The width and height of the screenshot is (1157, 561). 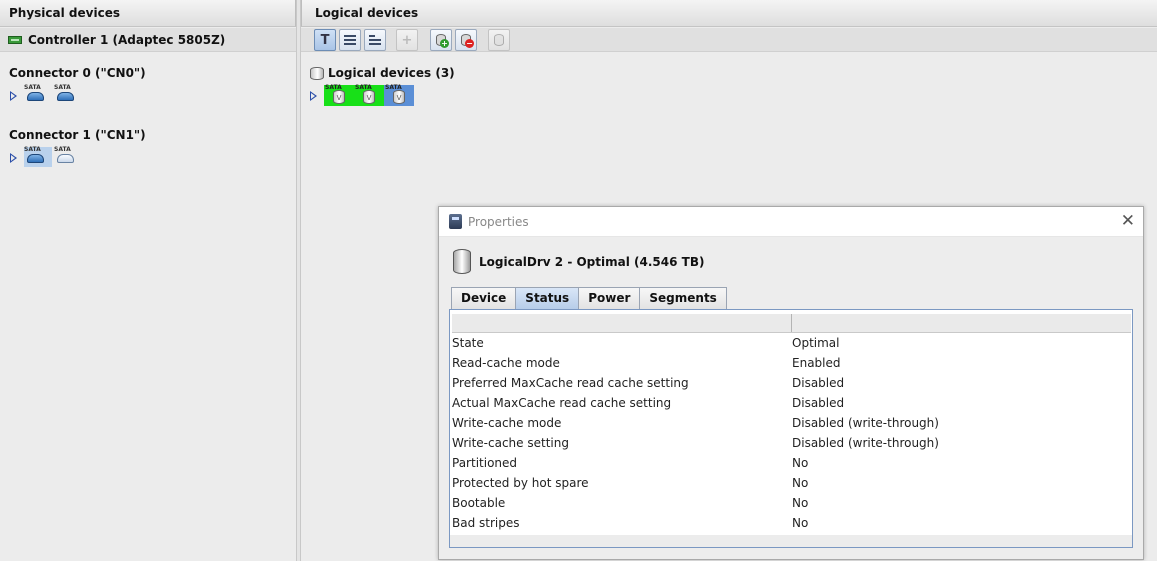 I want to click on table-footer, so click(x=791, y=541).